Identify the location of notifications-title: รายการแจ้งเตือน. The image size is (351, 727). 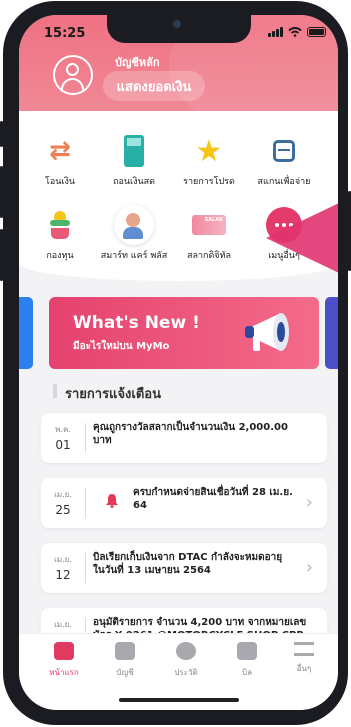
(113, 394).